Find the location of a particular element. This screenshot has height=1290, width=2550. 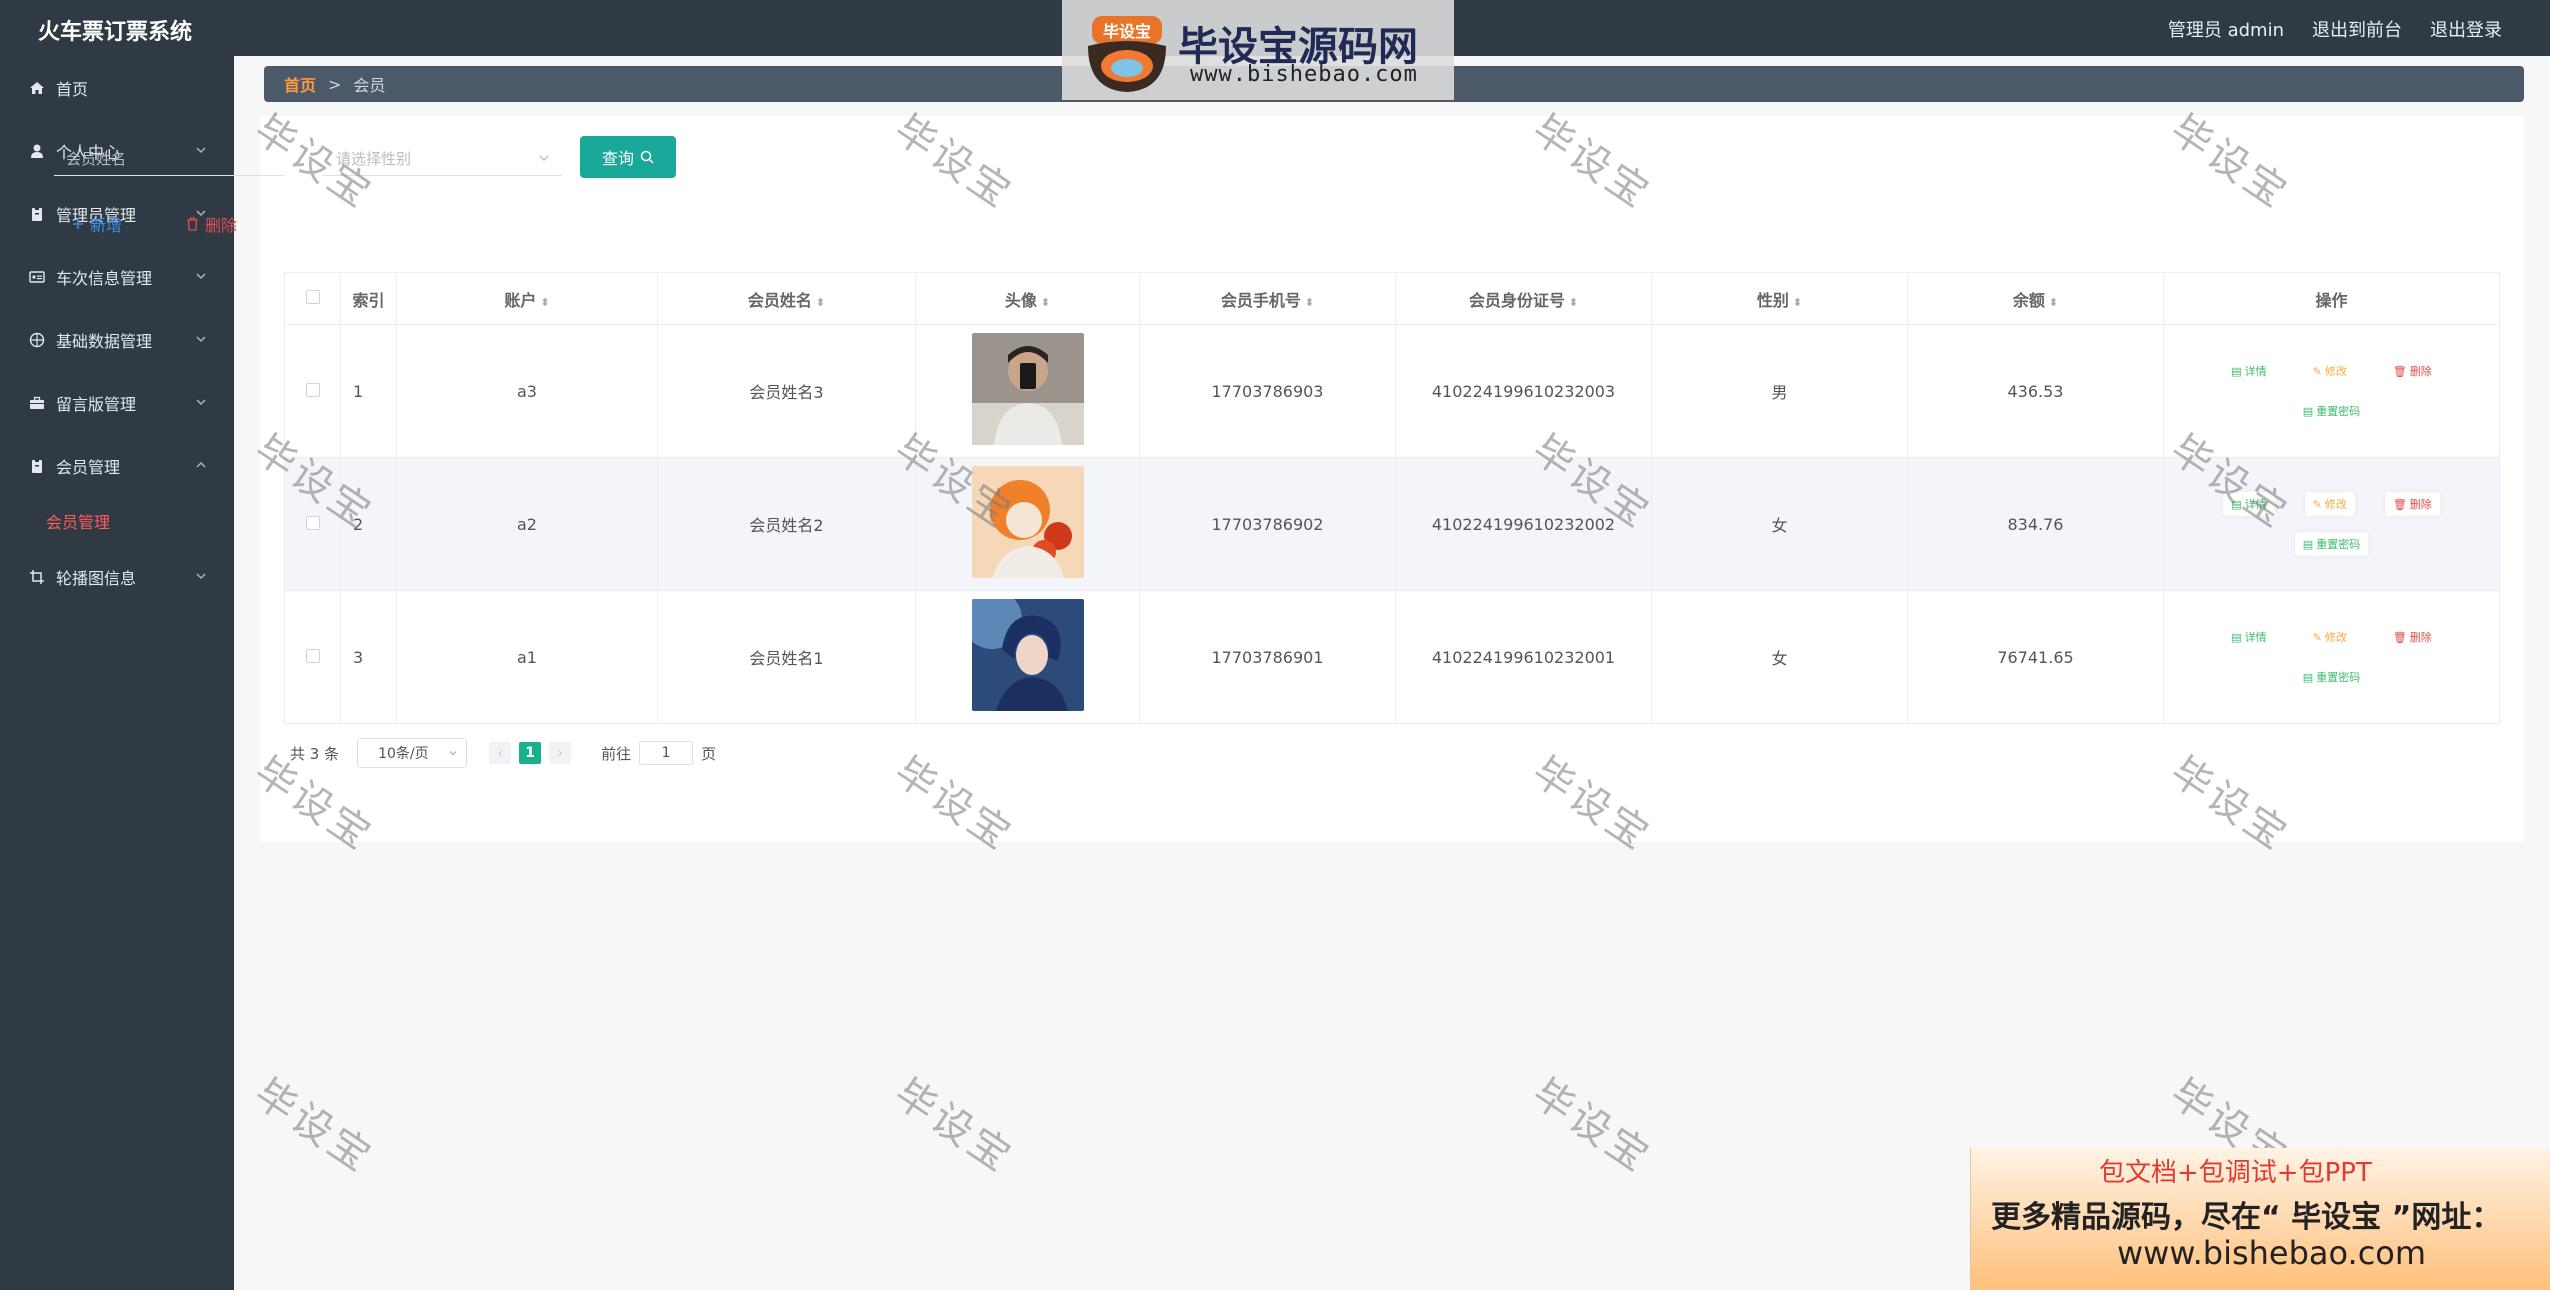

sidebar-item-label: 首页 is located at coordinates (72, 89).